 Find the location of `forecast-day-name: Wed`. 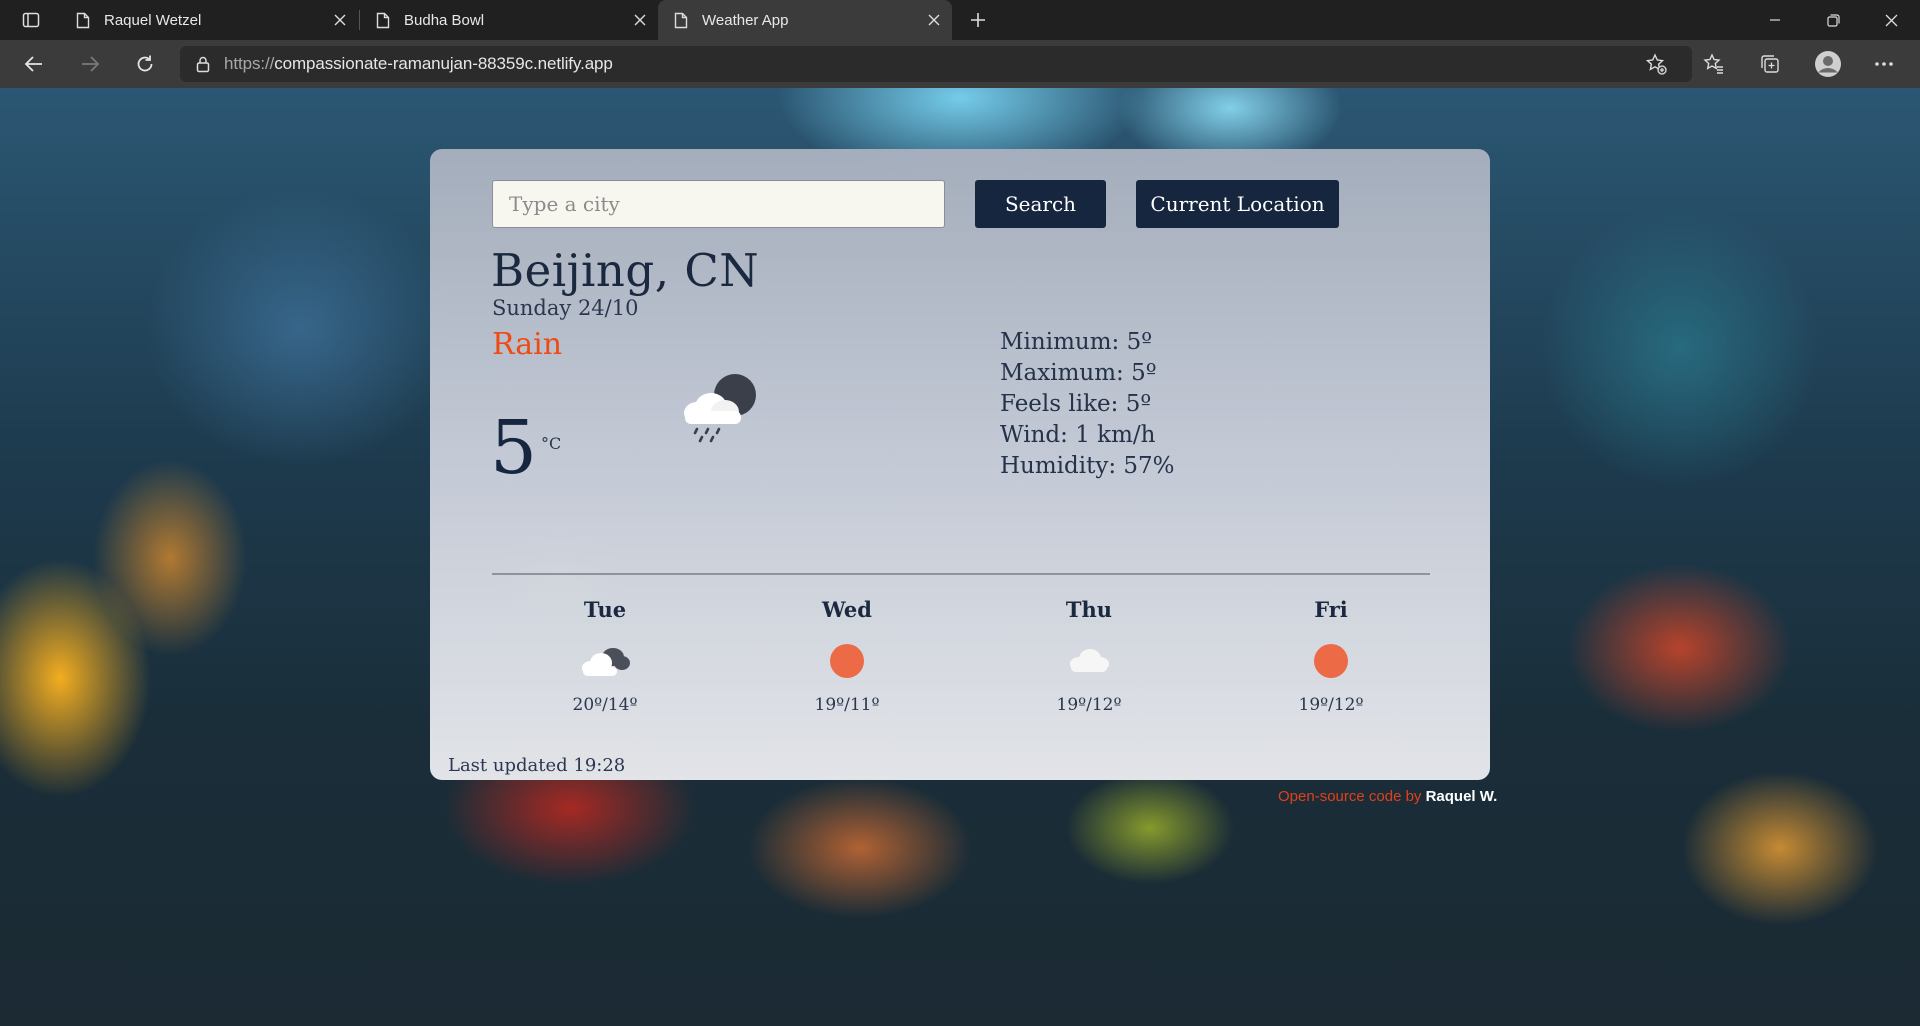

forecast-day-name: Wed is located at coordinates (847, 609).